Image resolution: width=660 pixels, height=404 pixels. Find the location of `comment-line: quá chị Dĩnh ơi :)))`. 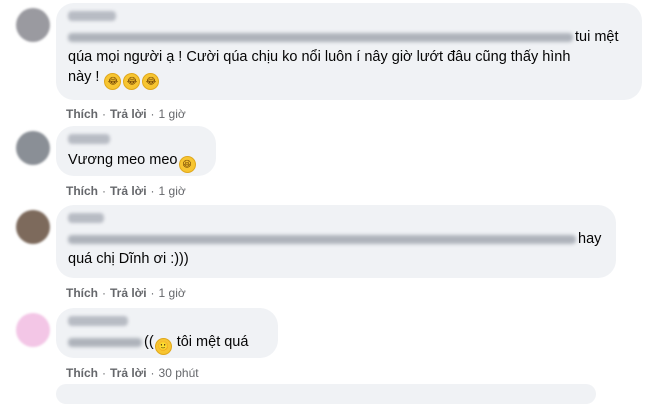

comment-line: quá chị Dĩnh ơi :))) is located at coordinates (128, 259).